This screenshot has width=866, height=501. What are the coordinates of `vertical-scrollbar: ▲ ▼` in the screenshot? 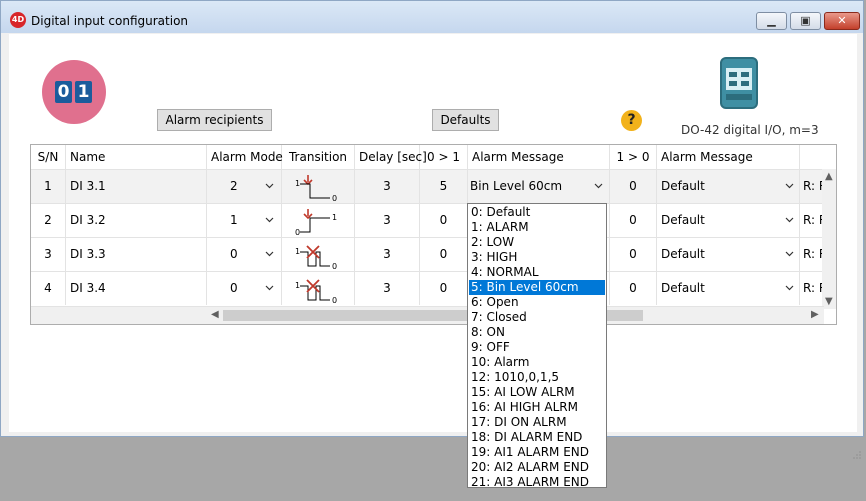 It's located at (829, 239).